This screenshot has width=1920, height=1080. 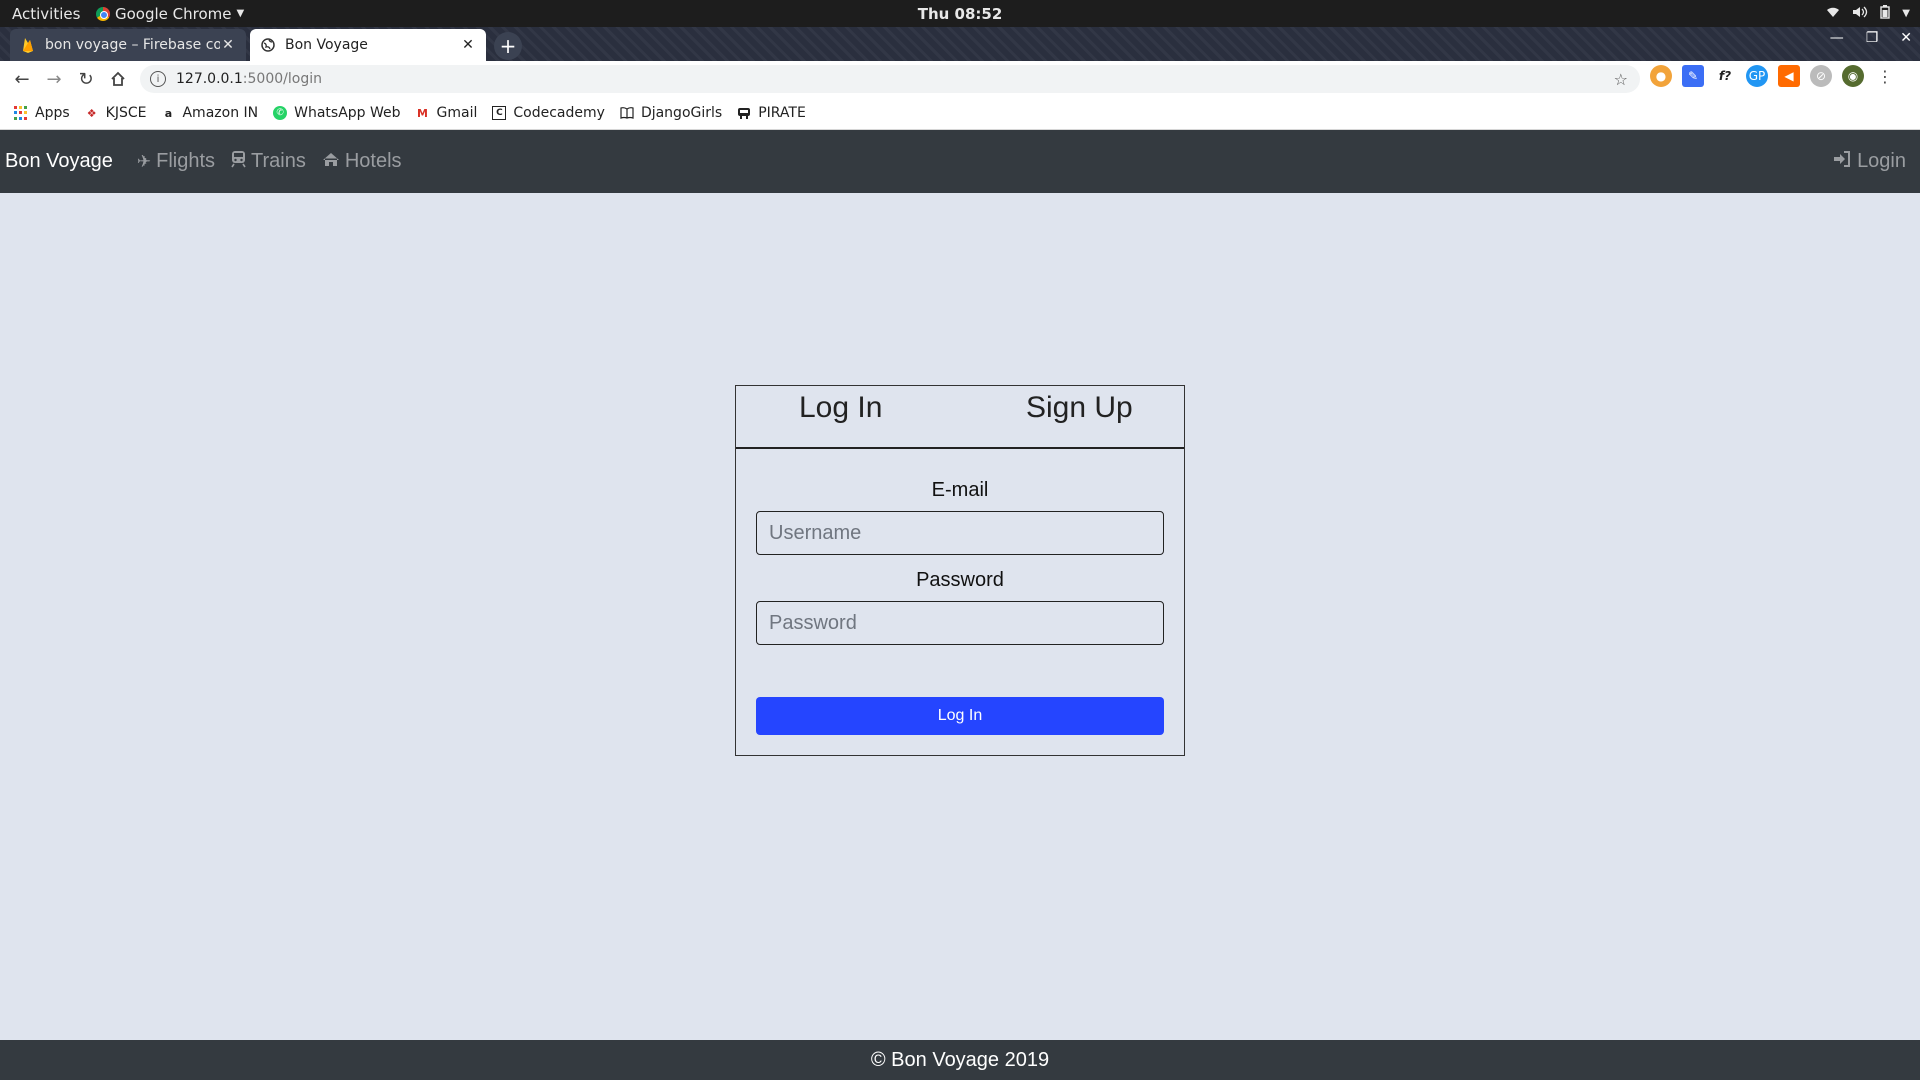 What do you see at coordinates (132, 45) in the screenshot?
I see `tab-title: bon voyage – Firebase con` at bounding box center [132, 45].